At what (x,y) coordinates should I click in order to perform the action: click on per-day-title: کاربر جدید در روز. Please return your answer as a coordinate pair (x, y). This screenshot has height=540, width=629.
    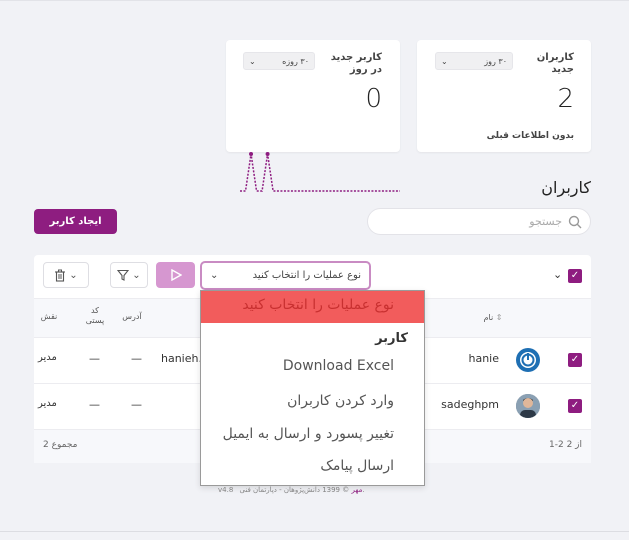
    Looking at the image, I should click on (356, 63).